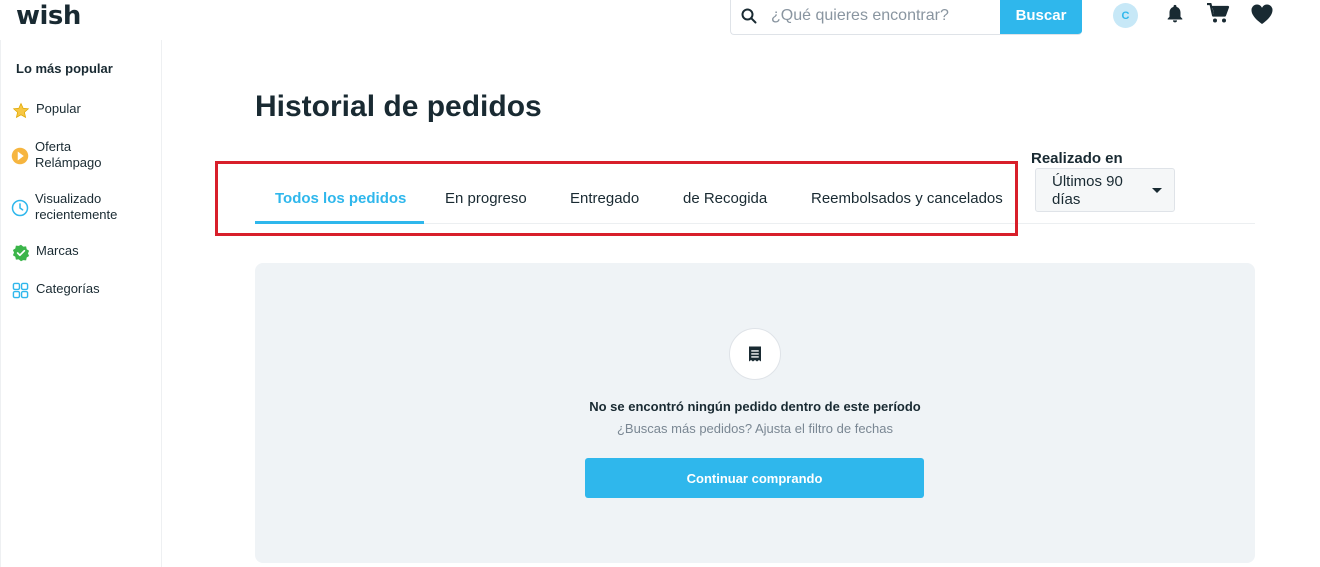 The width and height of the screenshot is (1320, 567). Describe the element at coordinates (20, 207) in the screenshot. I see `clock-icon` at that location.